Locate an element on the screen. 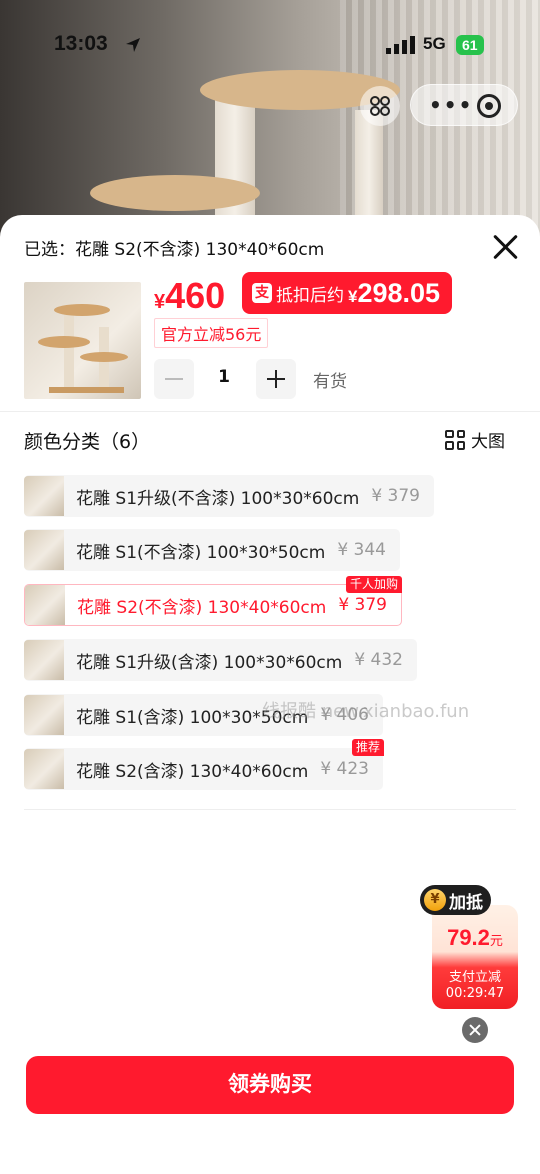 Image resolution: width=540 pixels, height=1174 pixels. product-thumbnail is located at coordinates (82, 340).